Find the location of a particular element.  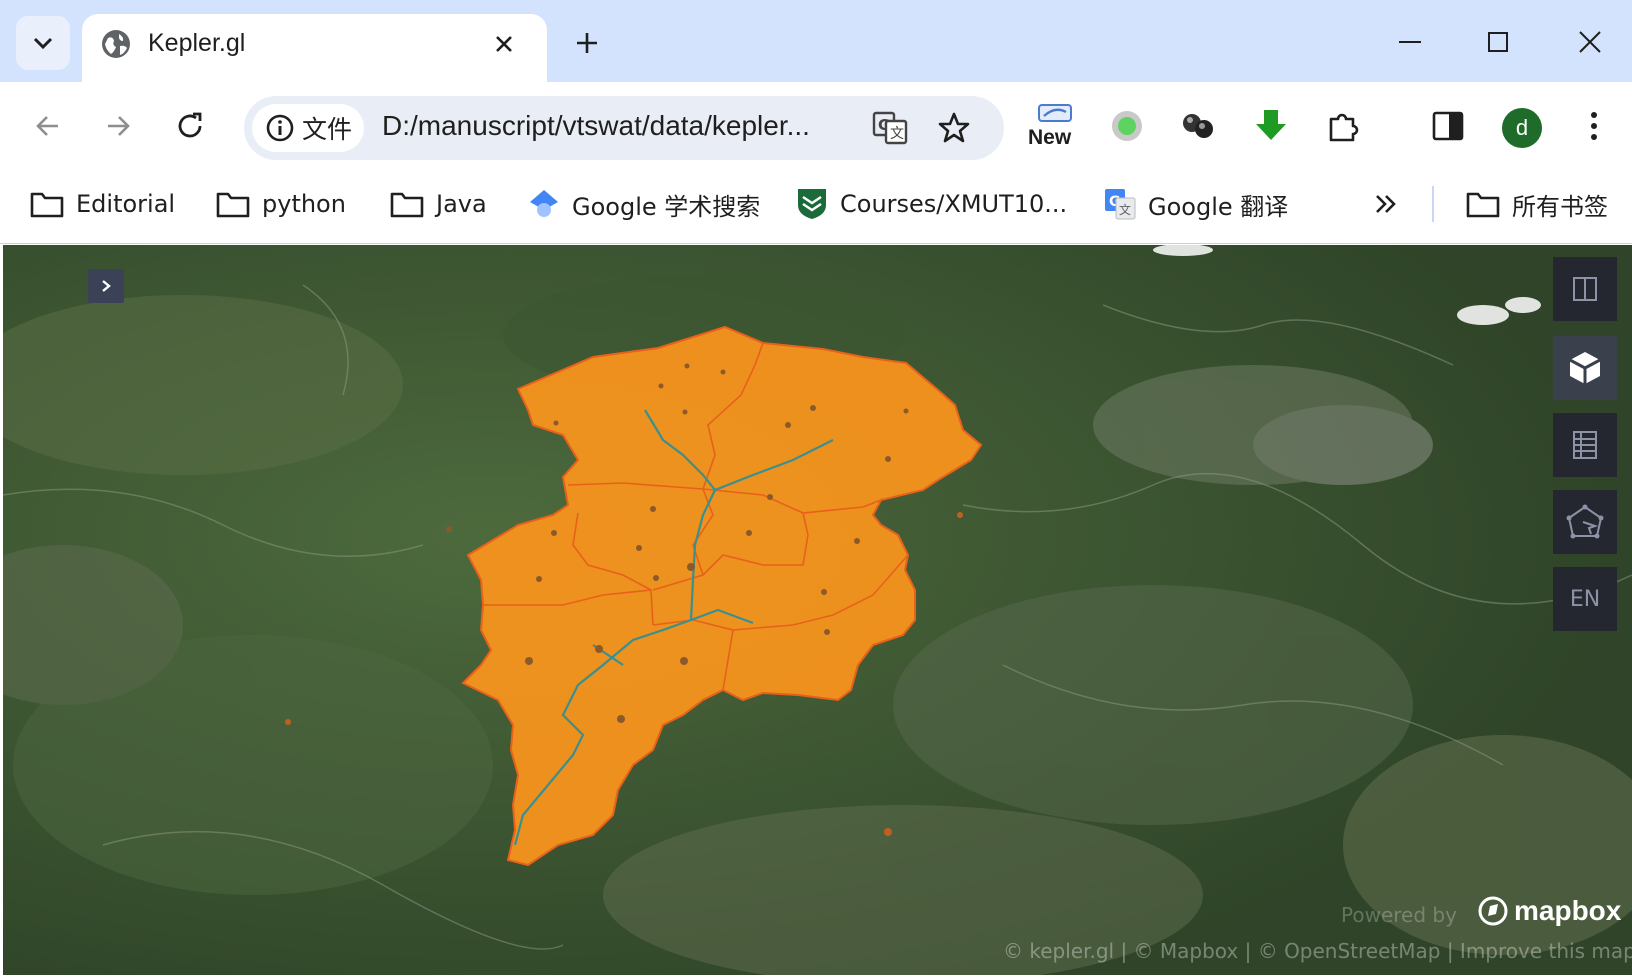

language-button: EN is located at coordinates (1585, 599).